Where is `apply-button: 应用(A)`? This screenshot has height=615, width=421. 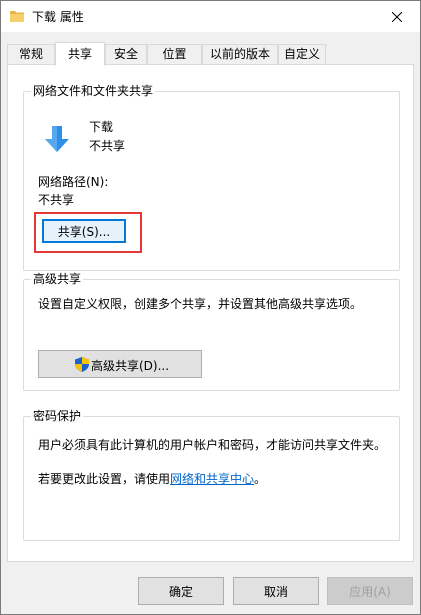 apply-button: 应用(A) is located at coordinates (370, 591).